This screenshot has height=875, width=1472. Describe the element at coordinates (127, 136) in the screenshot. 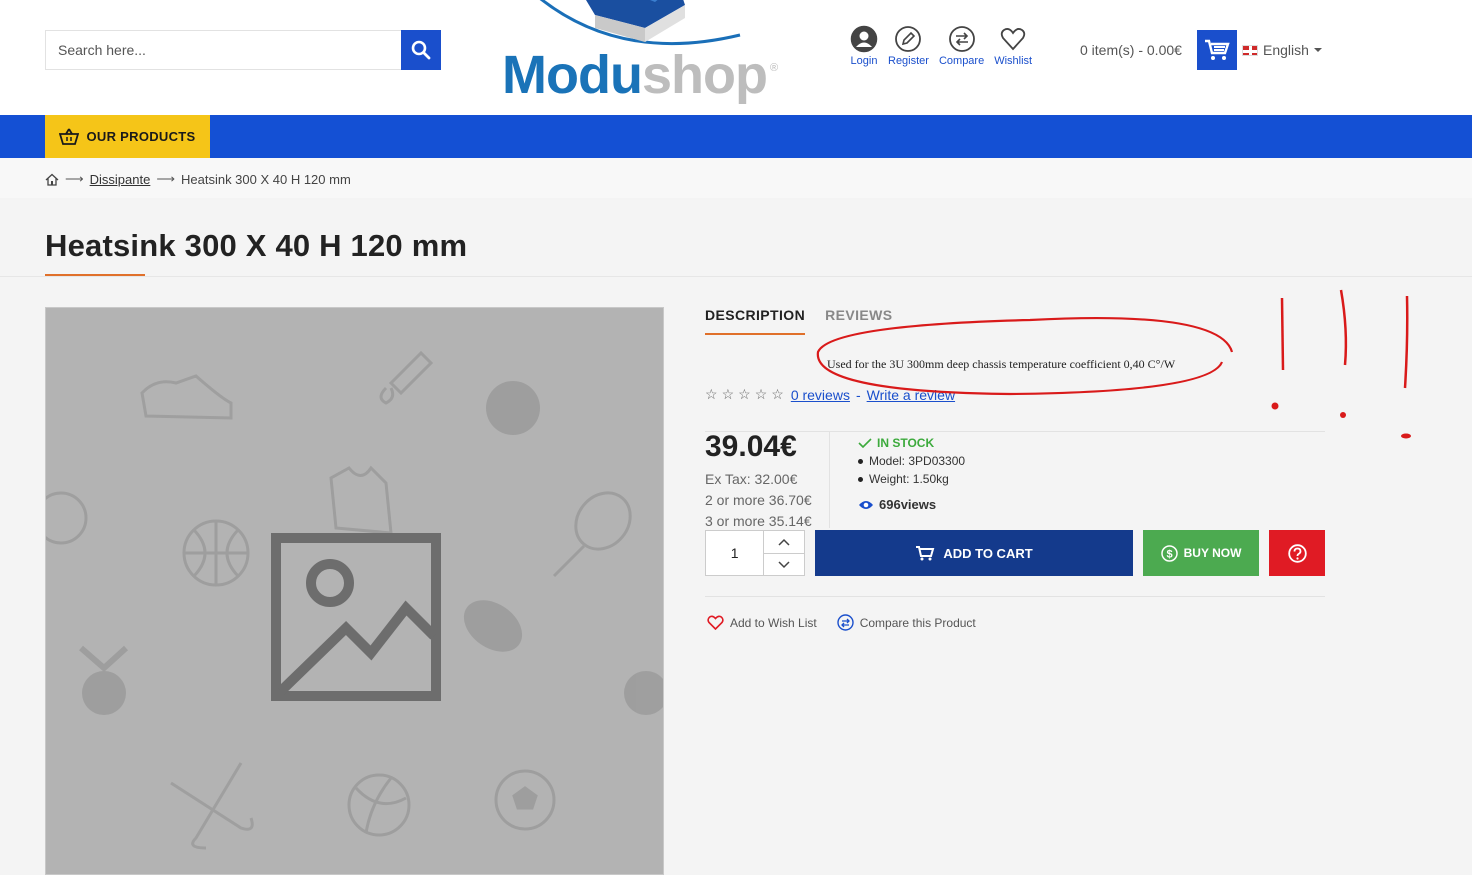

I see `our-products-menu: OUR PRODUCTS` at that location.